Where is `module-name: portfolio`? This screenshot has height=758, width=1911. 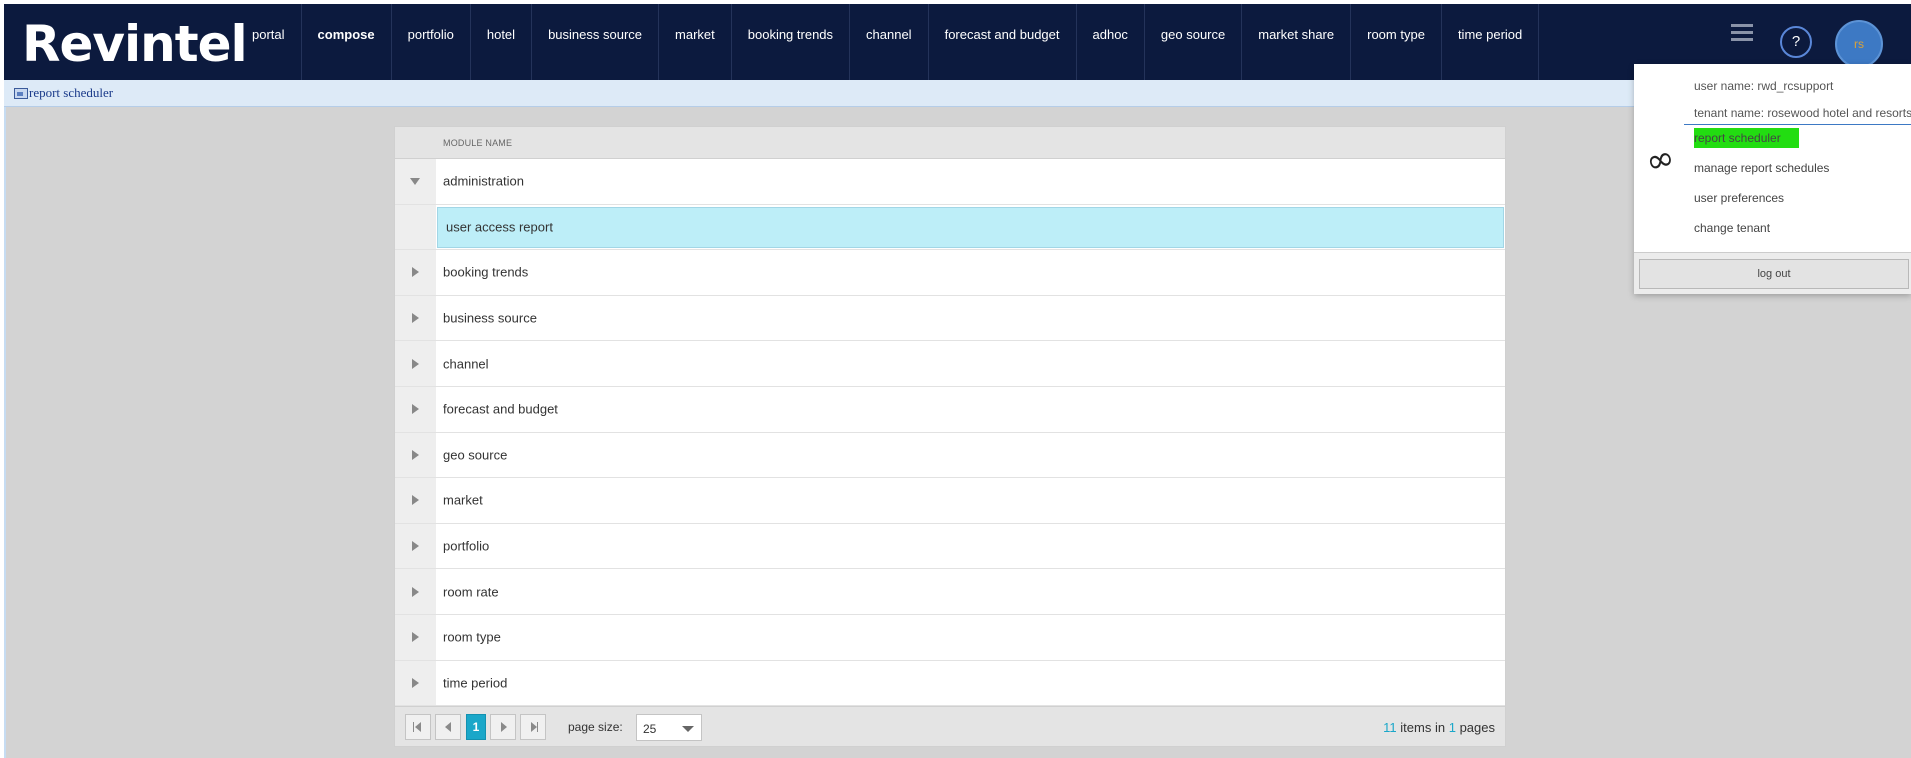
module-name: portfolio is located at coordinates (466, 546).